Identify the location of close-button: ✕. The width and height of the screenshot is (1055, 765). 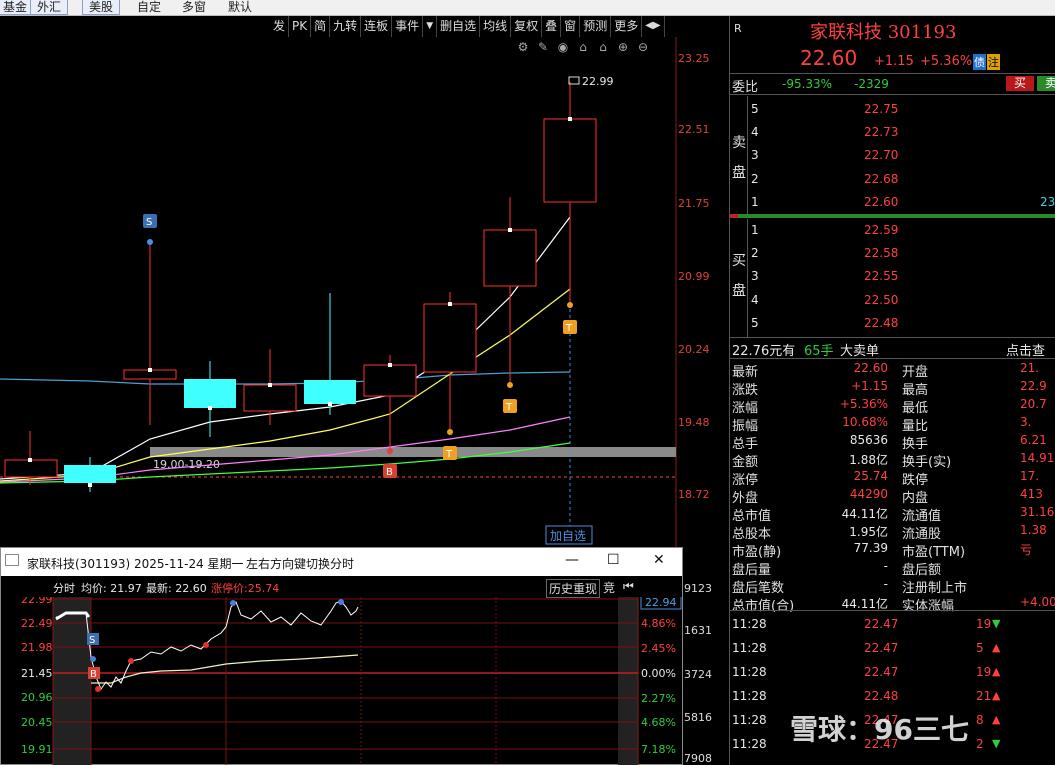
(659, 560).